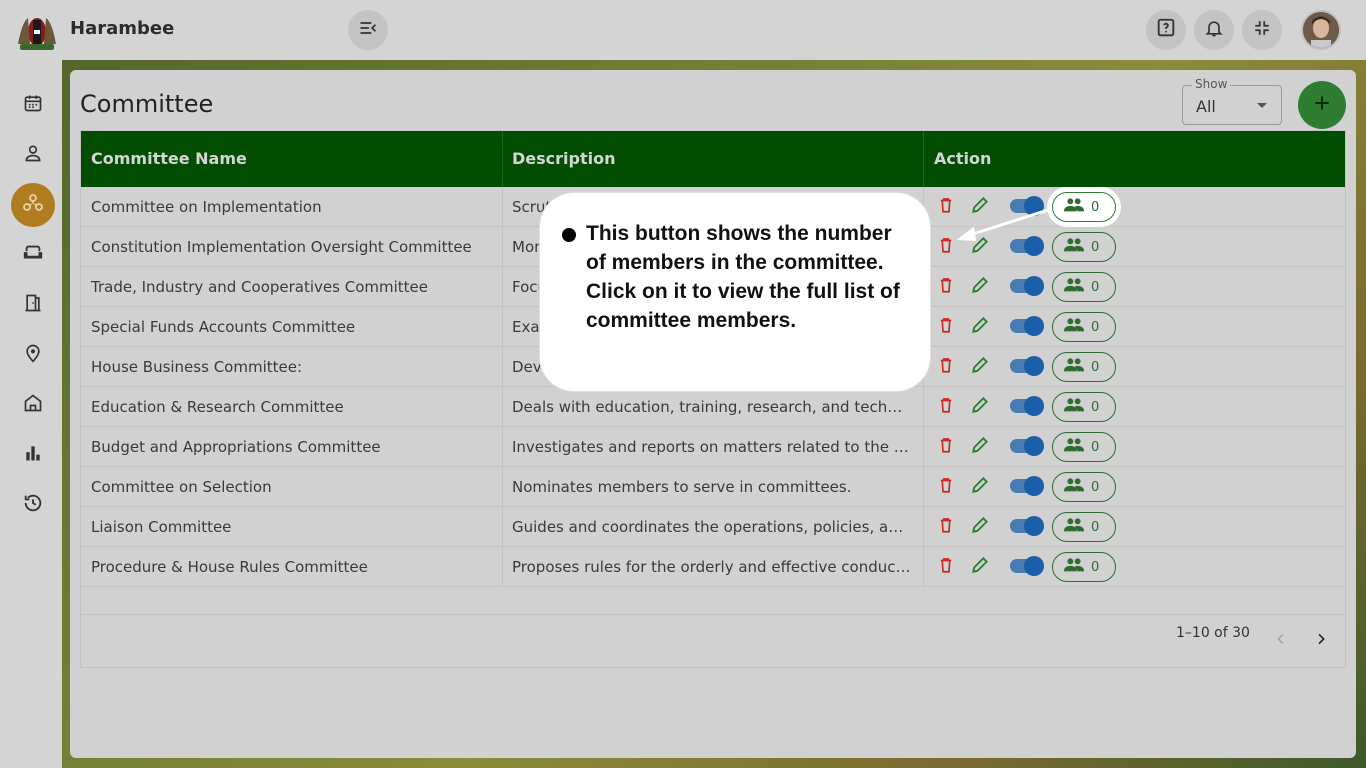 Image resolution: width=1366 pixels, height=768 pixels. I want to click on fullscreen-exit-icon, so click(1262, 30).